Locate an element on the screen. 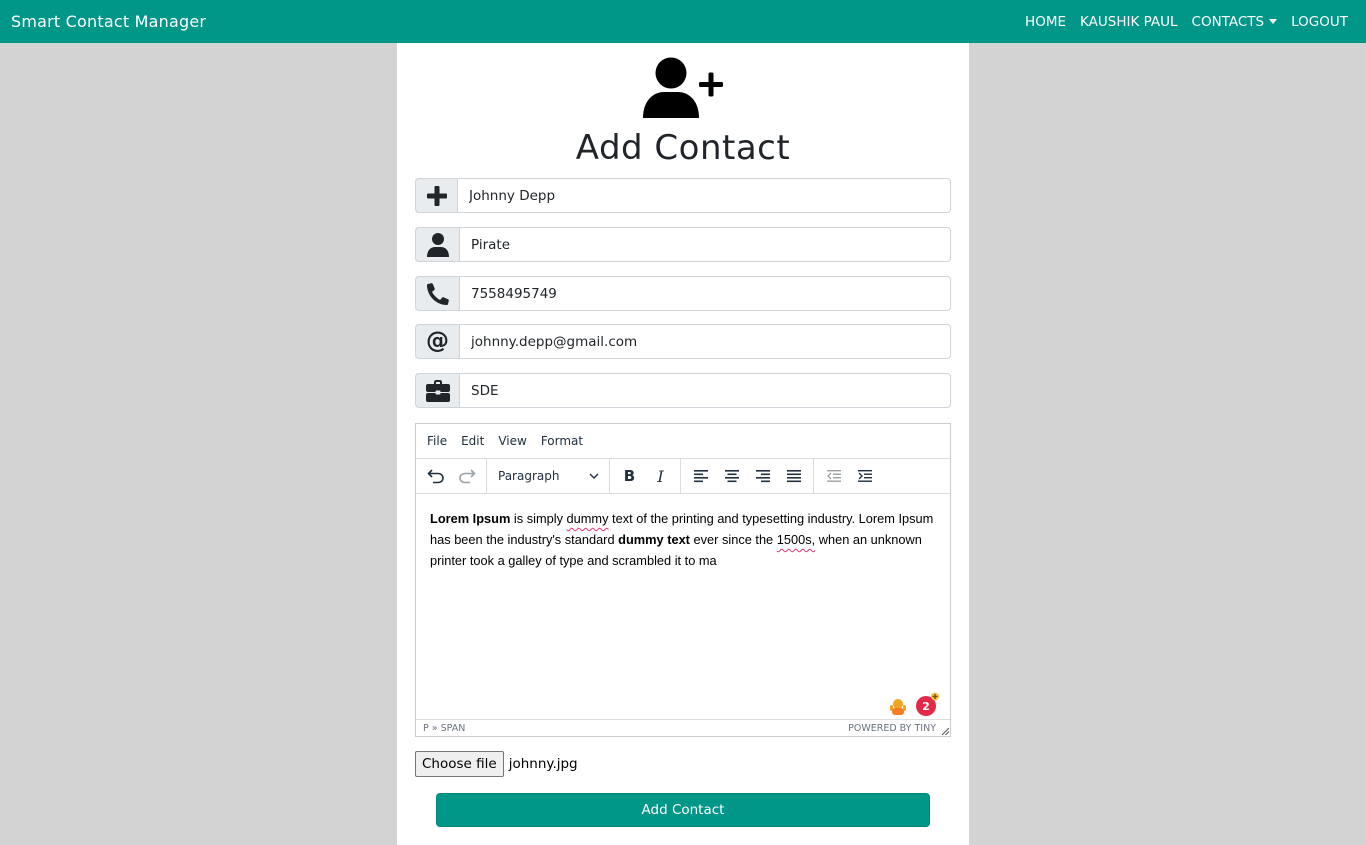  resize-handle-icon is located at coordinates (945, 731).